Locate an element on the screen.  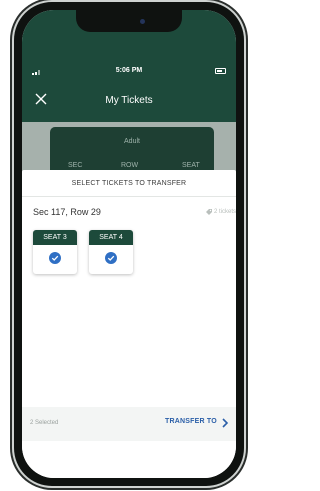
column-sec: SEC is located at coordinates (75, 165).